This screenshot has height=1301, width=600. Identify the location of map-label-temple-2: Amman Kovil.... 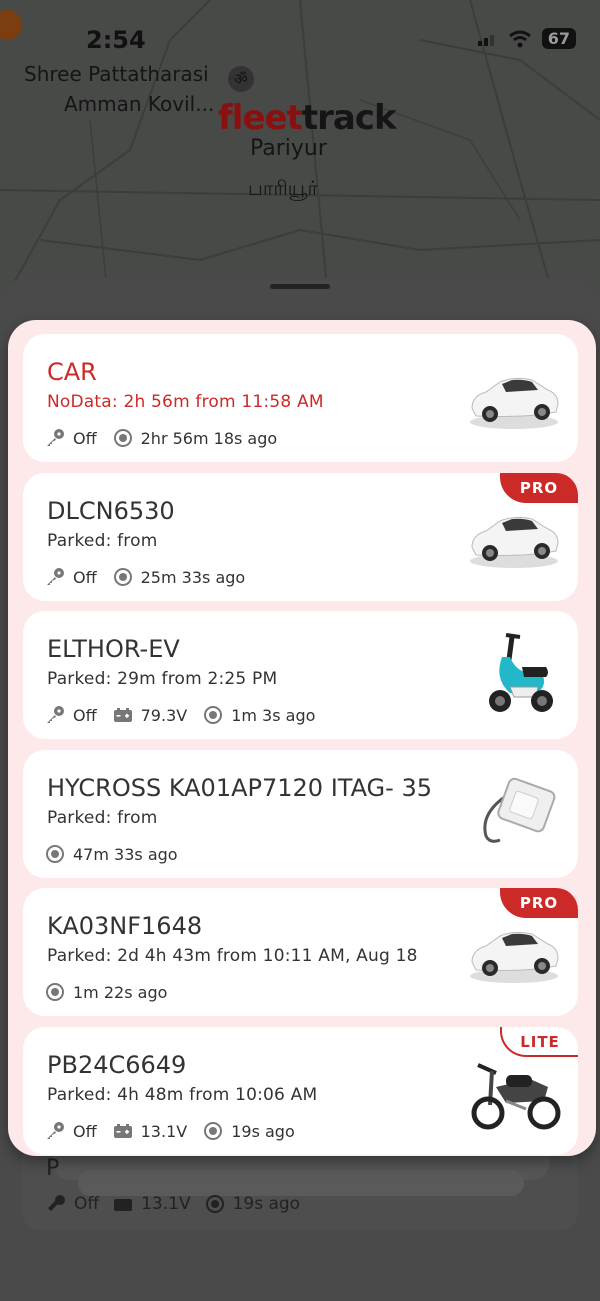
(139, 104).